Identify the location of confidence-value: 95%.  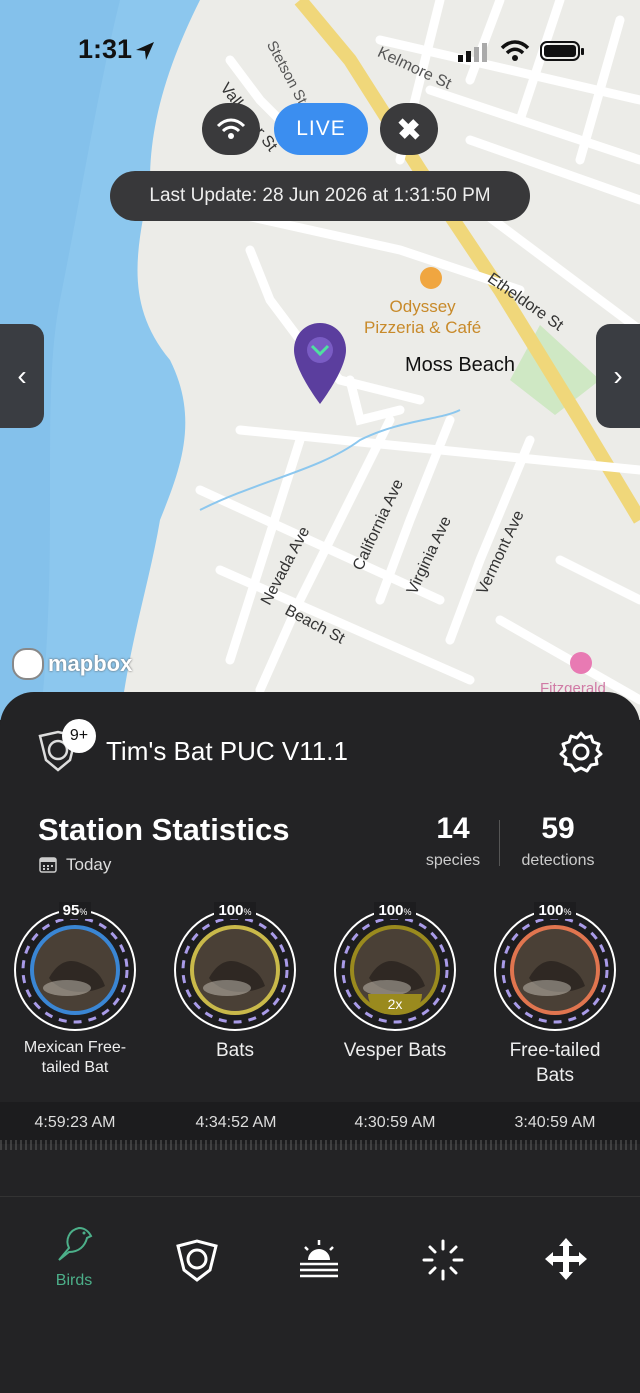
(75, 910).